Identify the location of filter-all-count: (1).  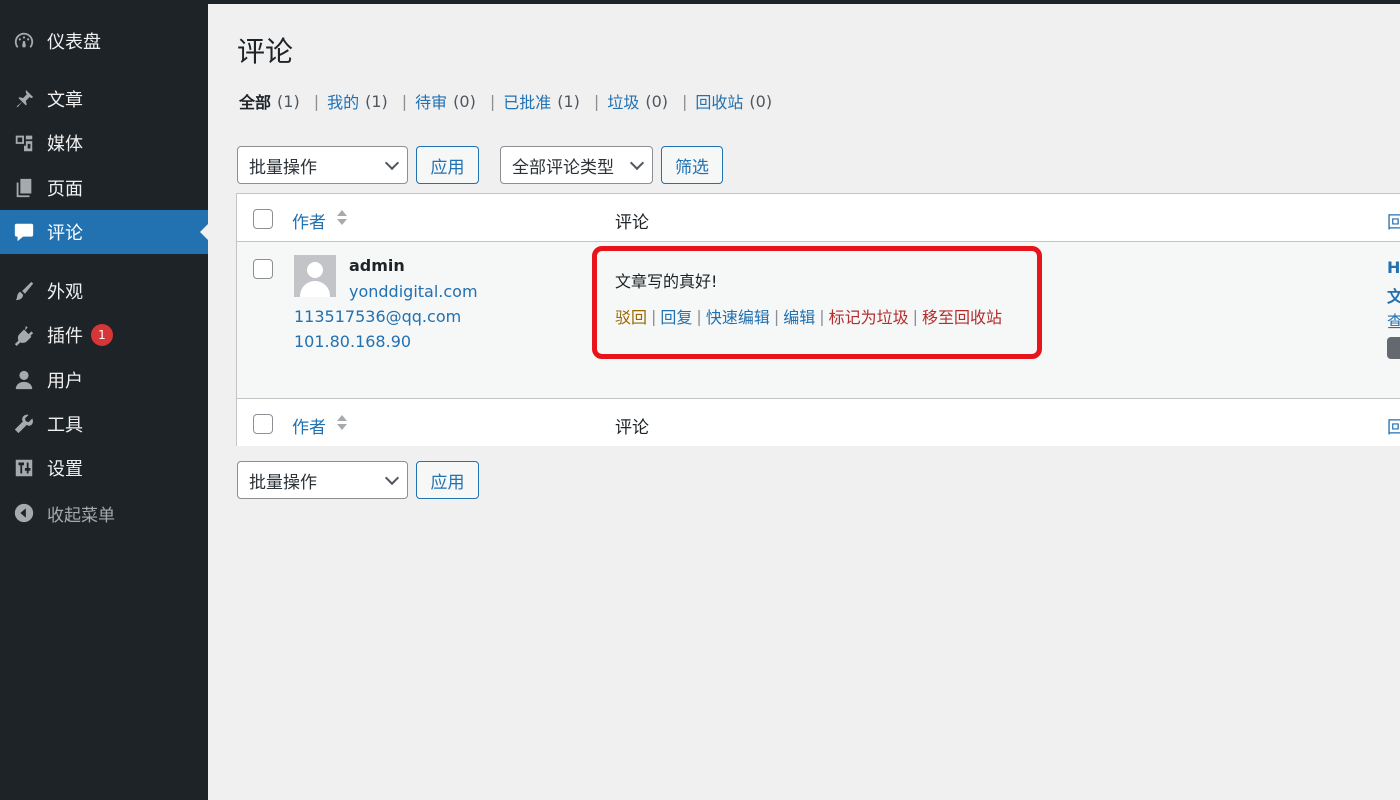
(288, 101).